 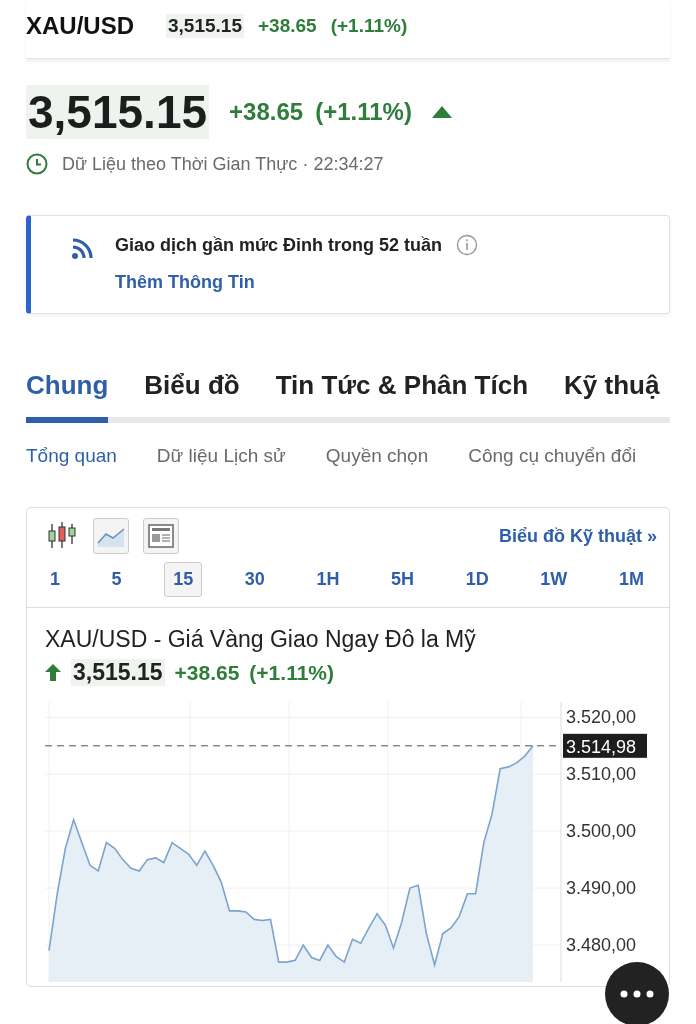 I want to click on subsection-tab: Tổng quan, so click(x=71, y=456).